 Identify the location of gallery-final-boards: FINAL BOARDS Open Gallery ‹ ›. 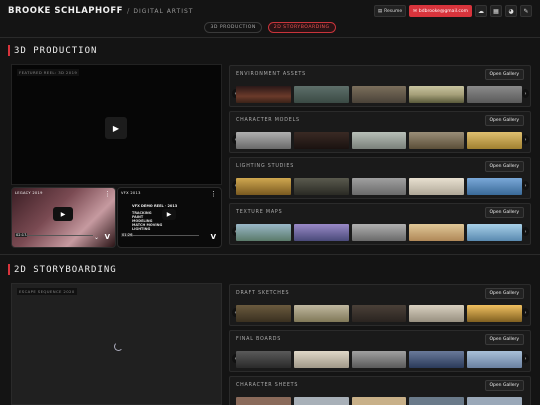
(380, 351).